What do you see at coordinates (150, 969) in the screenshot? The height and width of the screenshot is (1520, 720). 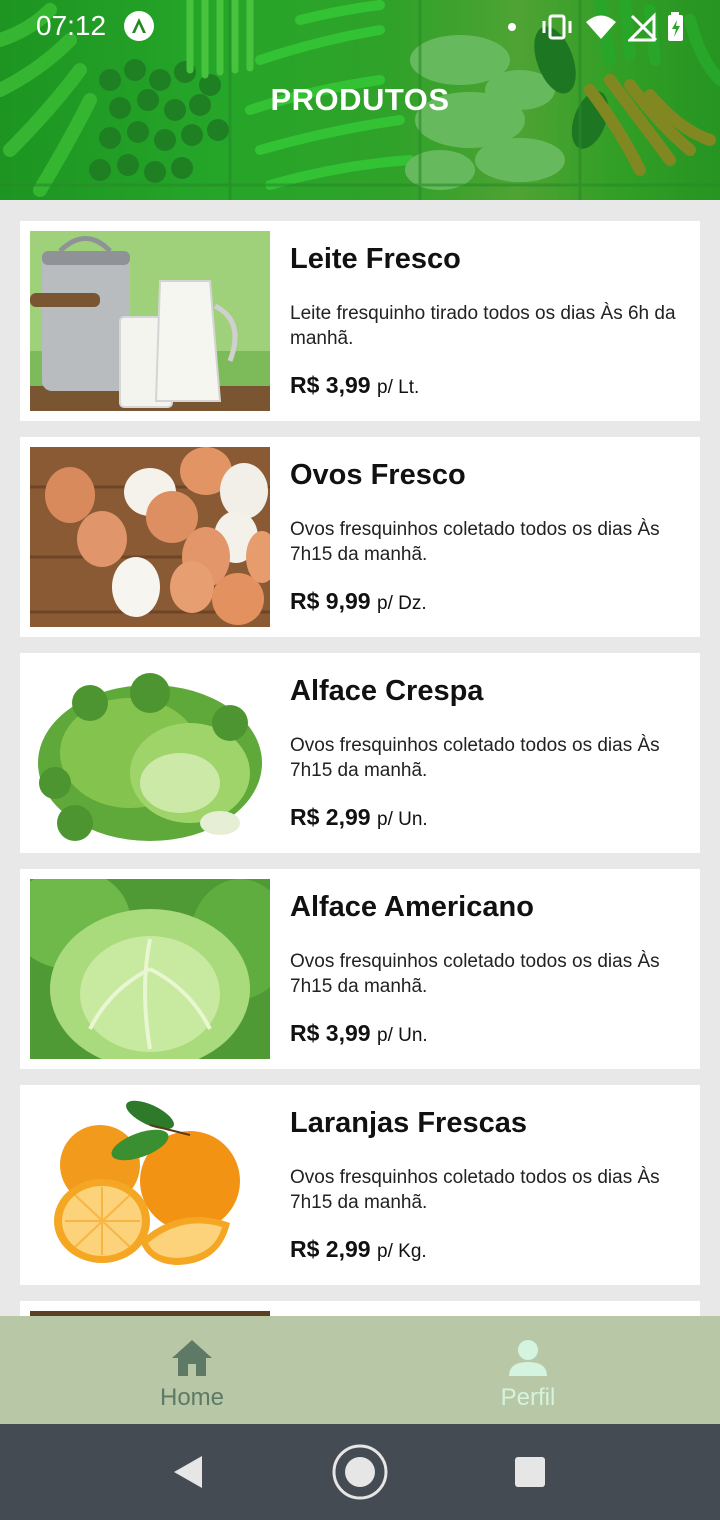 I see `iceberg-lettuce-image` at bounding box center [150, 969].